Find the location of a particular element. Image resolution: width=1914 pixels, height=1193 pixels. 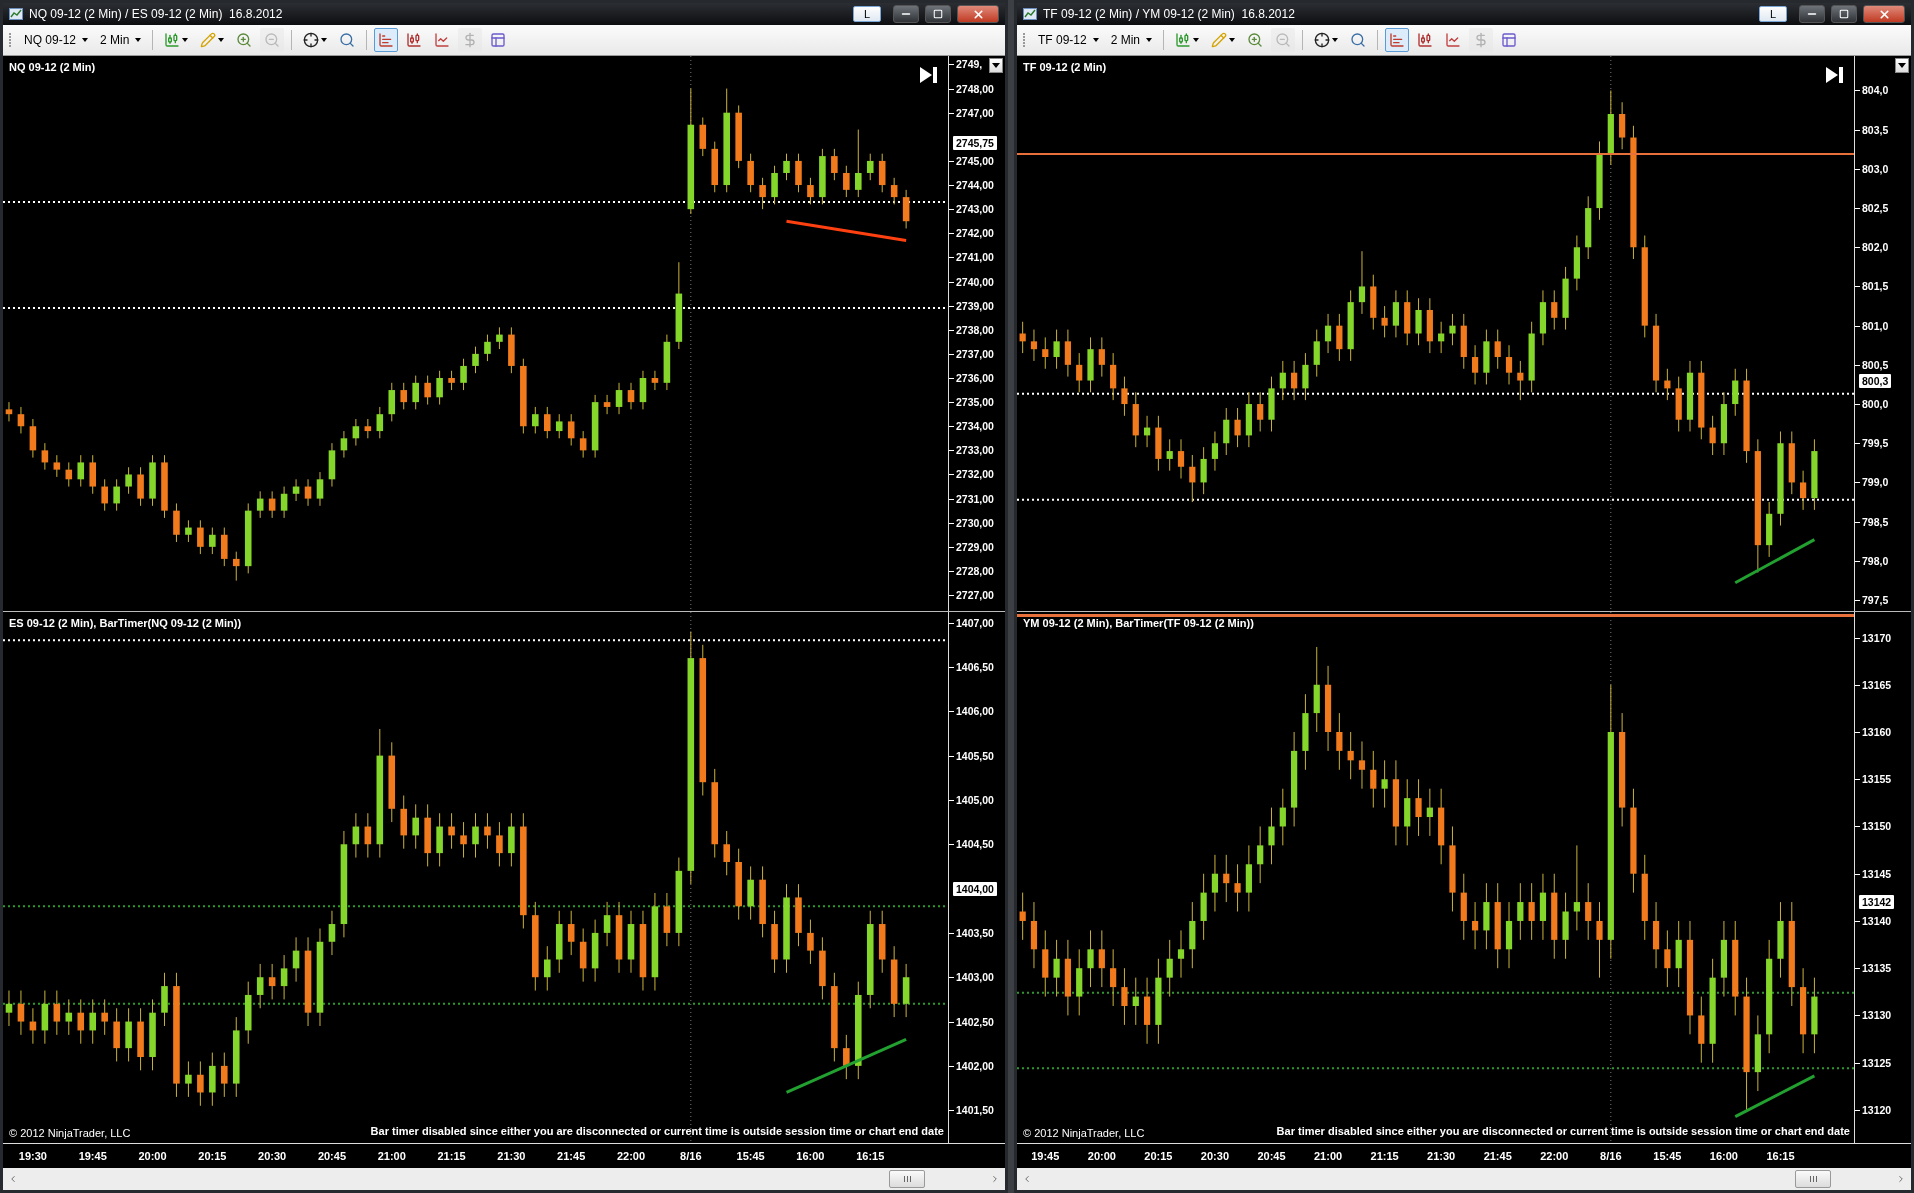

axis-label: 803,5 is located at coordinates (1872, 129).